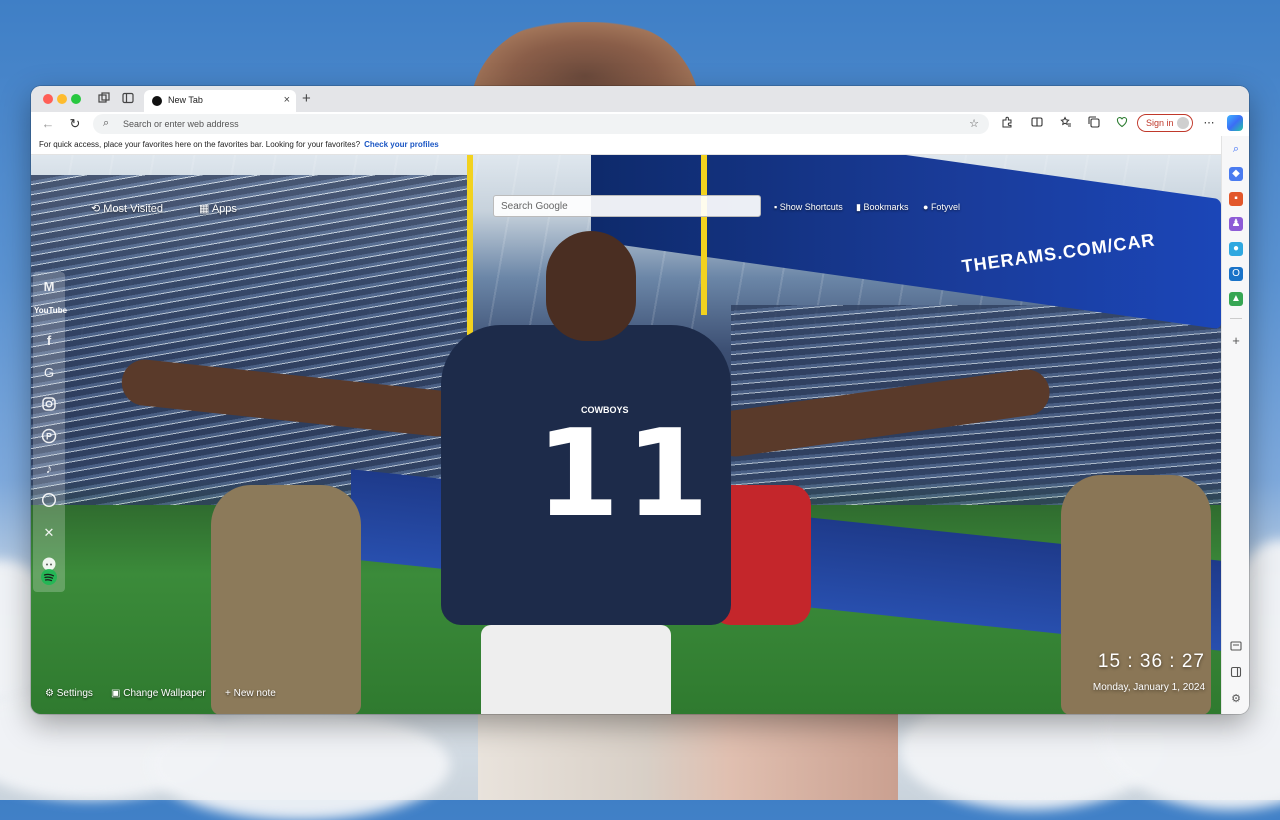 This screenshot has width=1280, height=820. I want to click on gear-icon: ⚙, so click(49, 693).